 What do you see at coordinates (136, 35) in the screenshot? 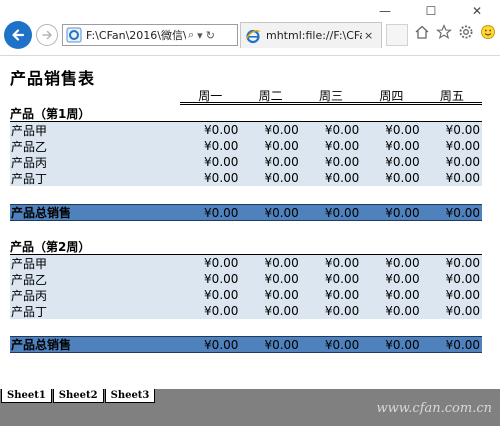
I see `address-text: F:\CFan\2016\微信\0C` at bounding box center [136, 35].